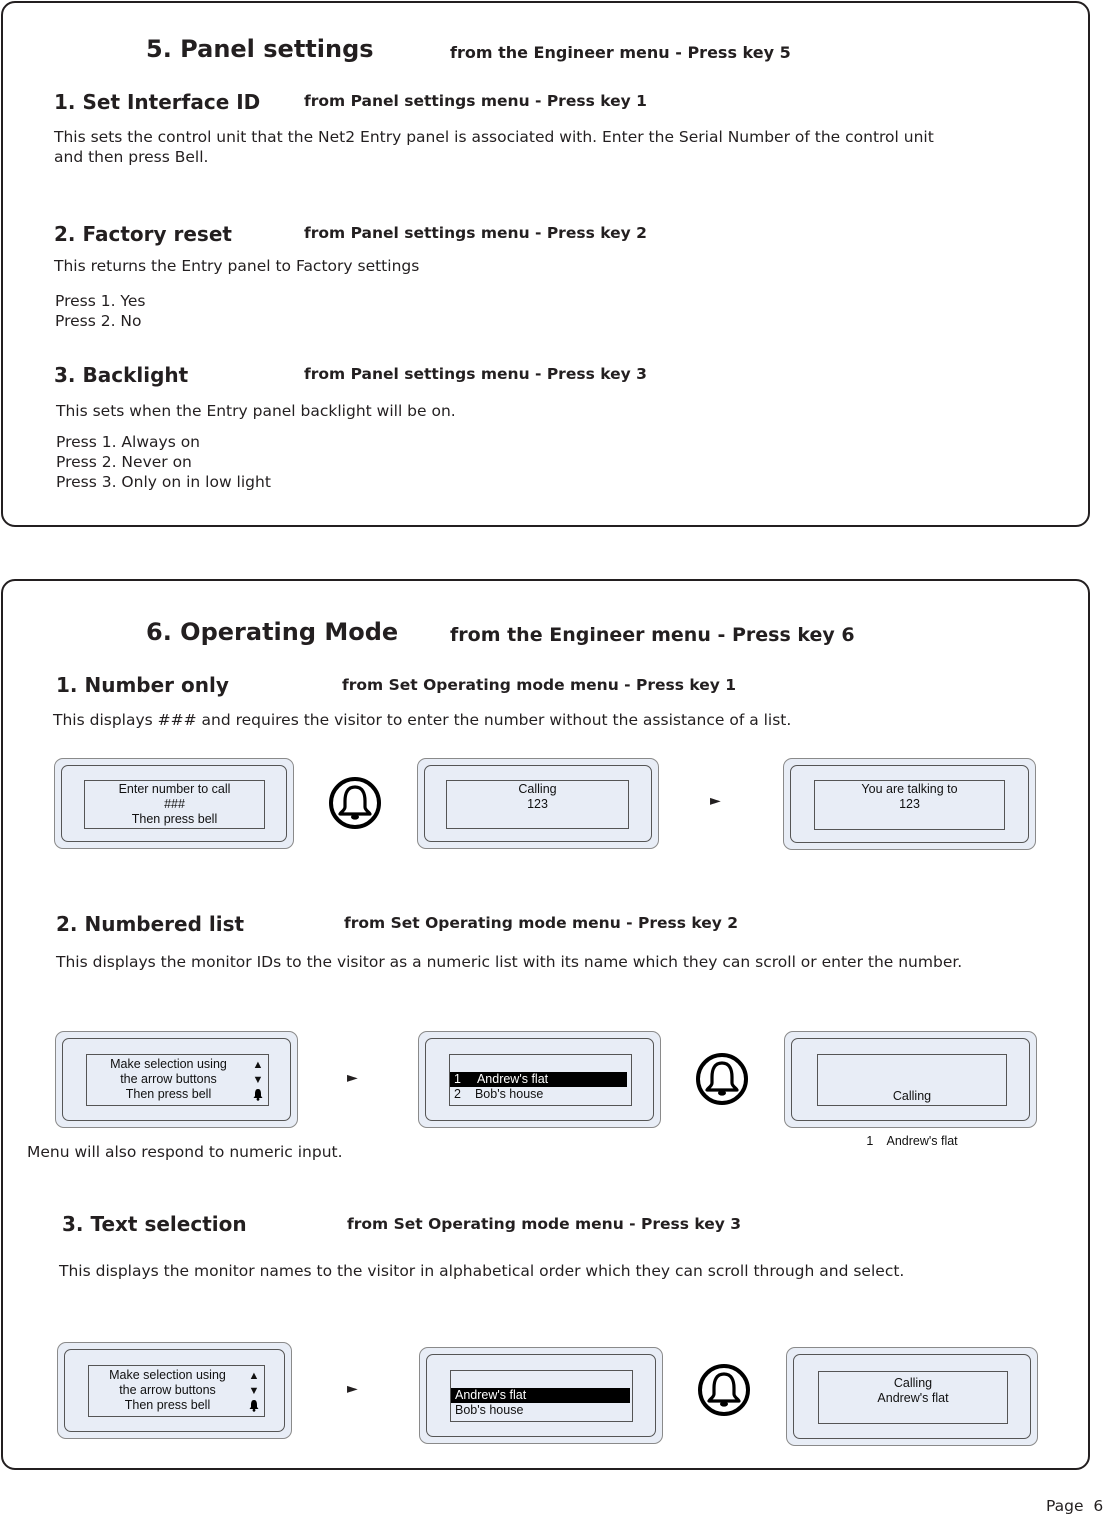 This screenshot has height=1516, width=1105. I want to click on list-item-selected: 1 Andrew's flat, so click(538, 1079).